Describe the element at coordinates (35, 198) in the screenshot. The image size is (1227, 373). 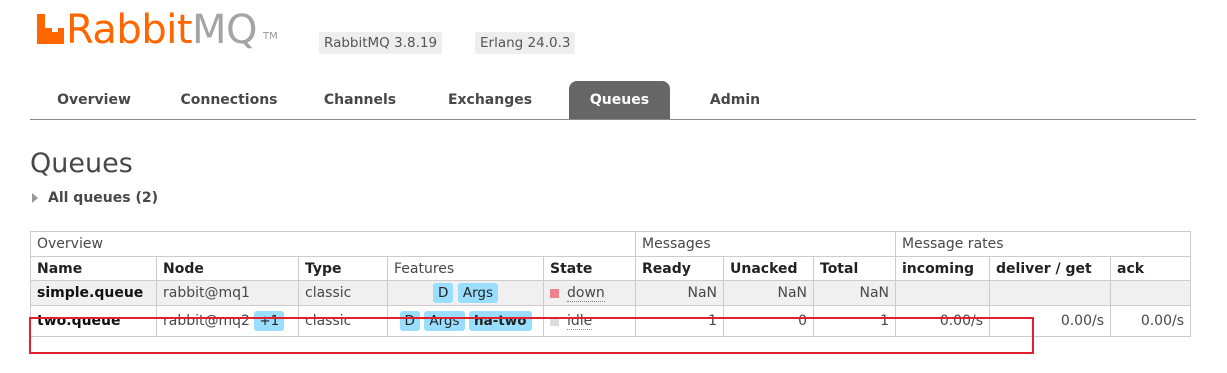
I see `expand-triangle-icon` at that location.